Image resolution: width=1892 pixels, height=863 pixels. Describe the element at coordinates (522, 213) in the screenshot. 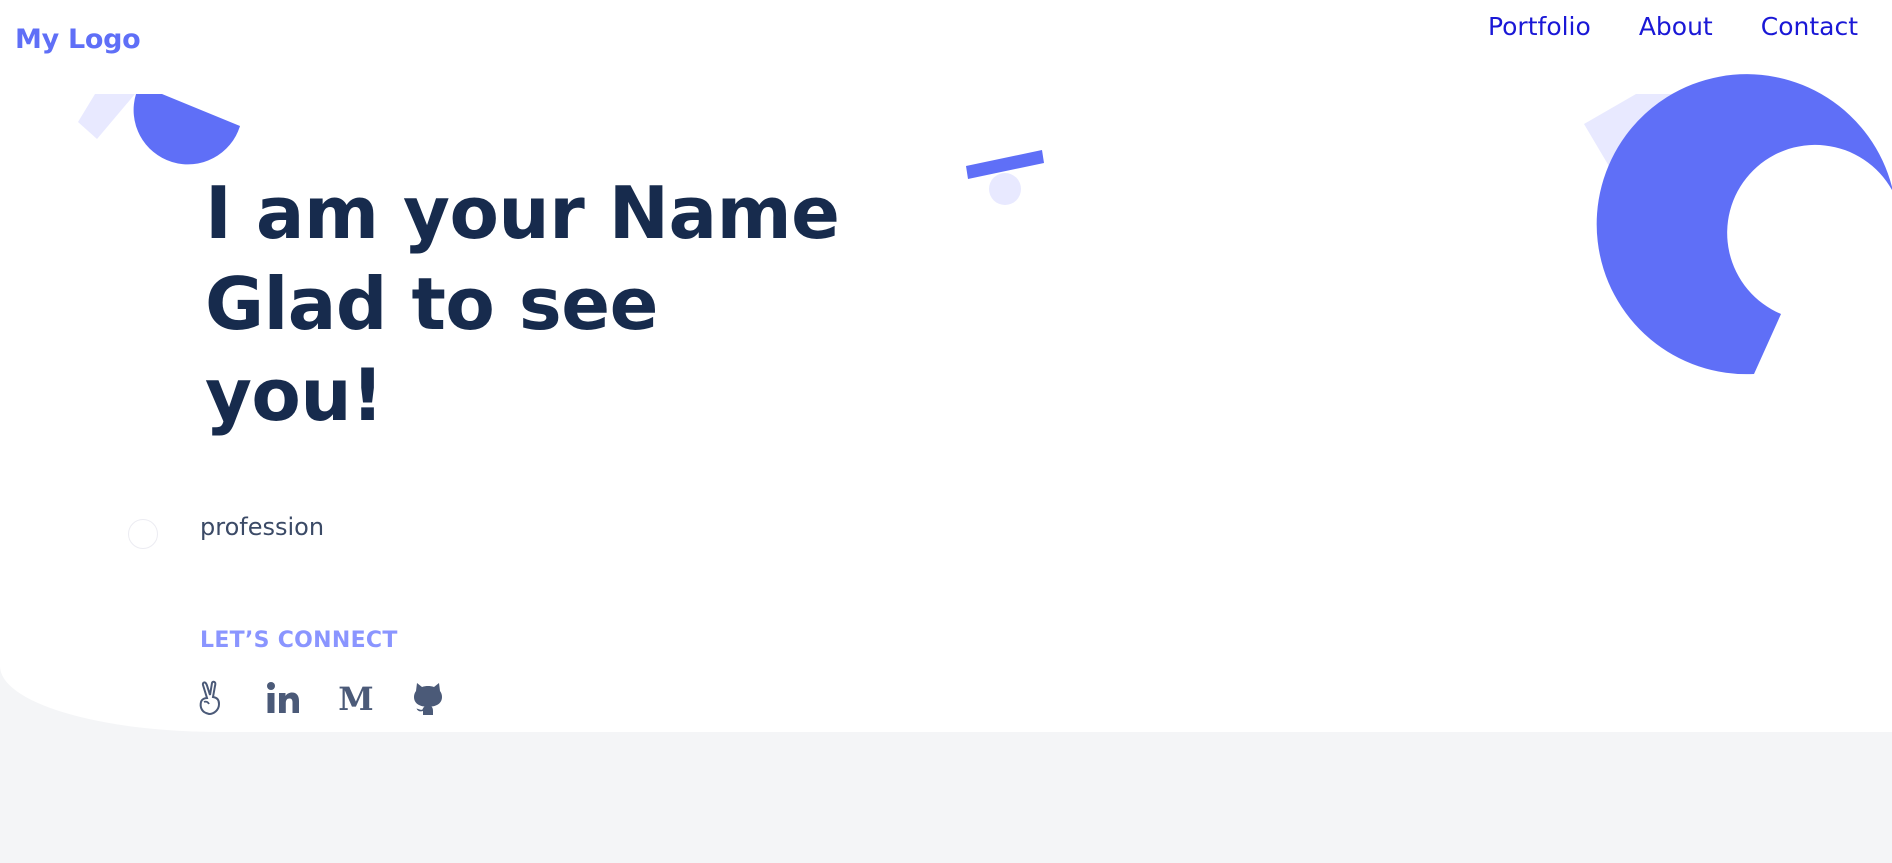

I see `headline-line-1: I am your Name` at that location.